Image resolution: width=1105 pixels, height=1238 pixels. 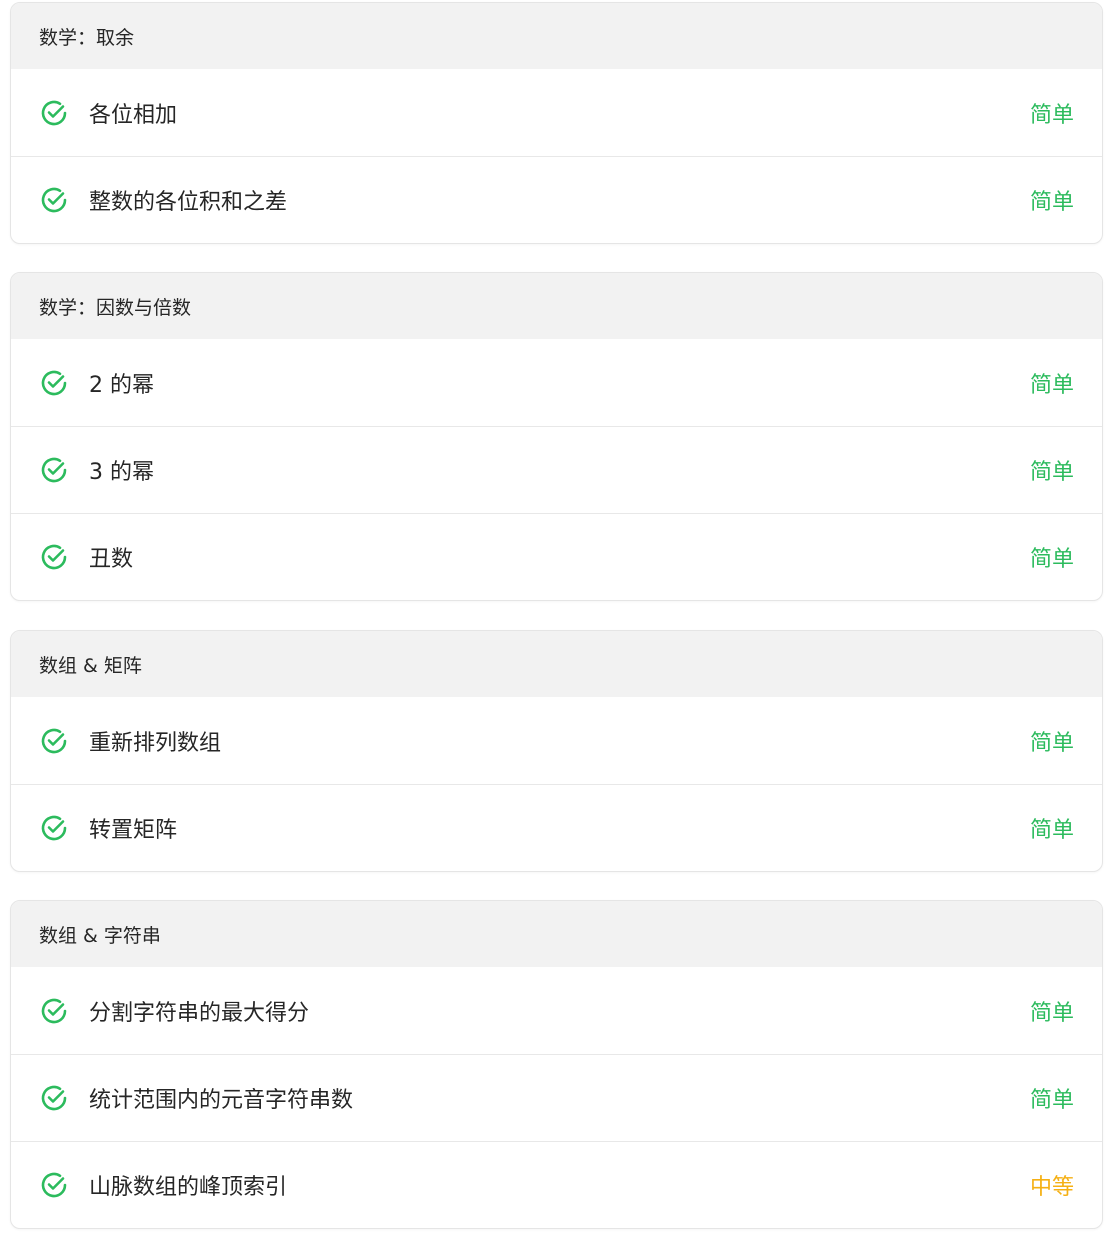 I want to click on problem-row: 丑数 简单, so click(x=556, y=556).